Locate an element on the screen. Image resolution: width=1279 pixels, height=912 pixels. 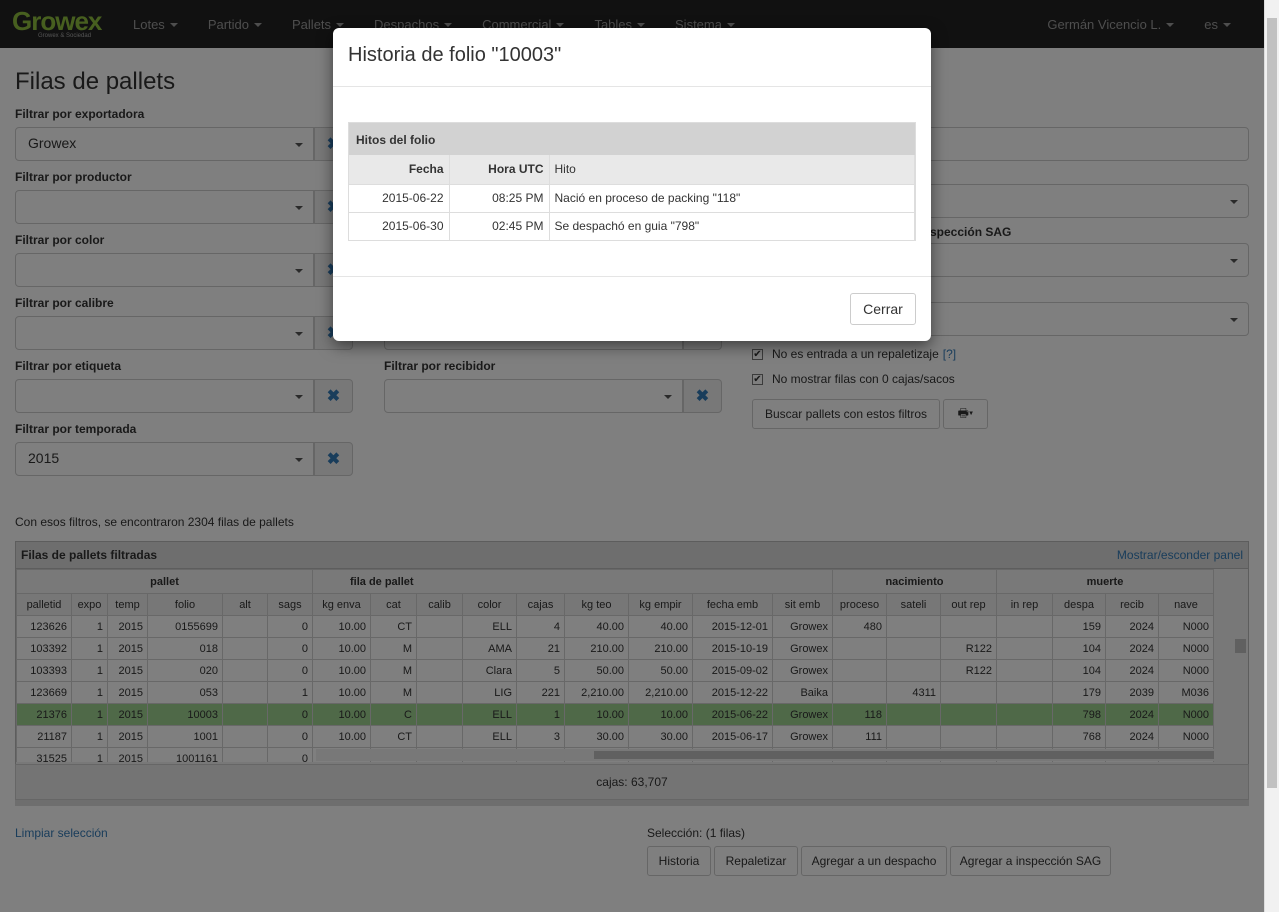
hito-hora: 08:25 PM is located at coordinates (499, 197).